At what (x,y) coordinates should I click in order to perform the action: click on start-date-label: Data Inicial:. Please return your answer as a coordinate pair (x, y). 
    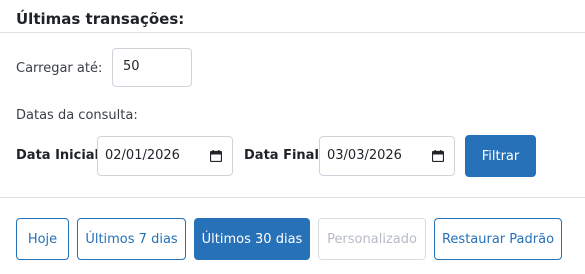
    Looking at the image, I should click on (60, 155).